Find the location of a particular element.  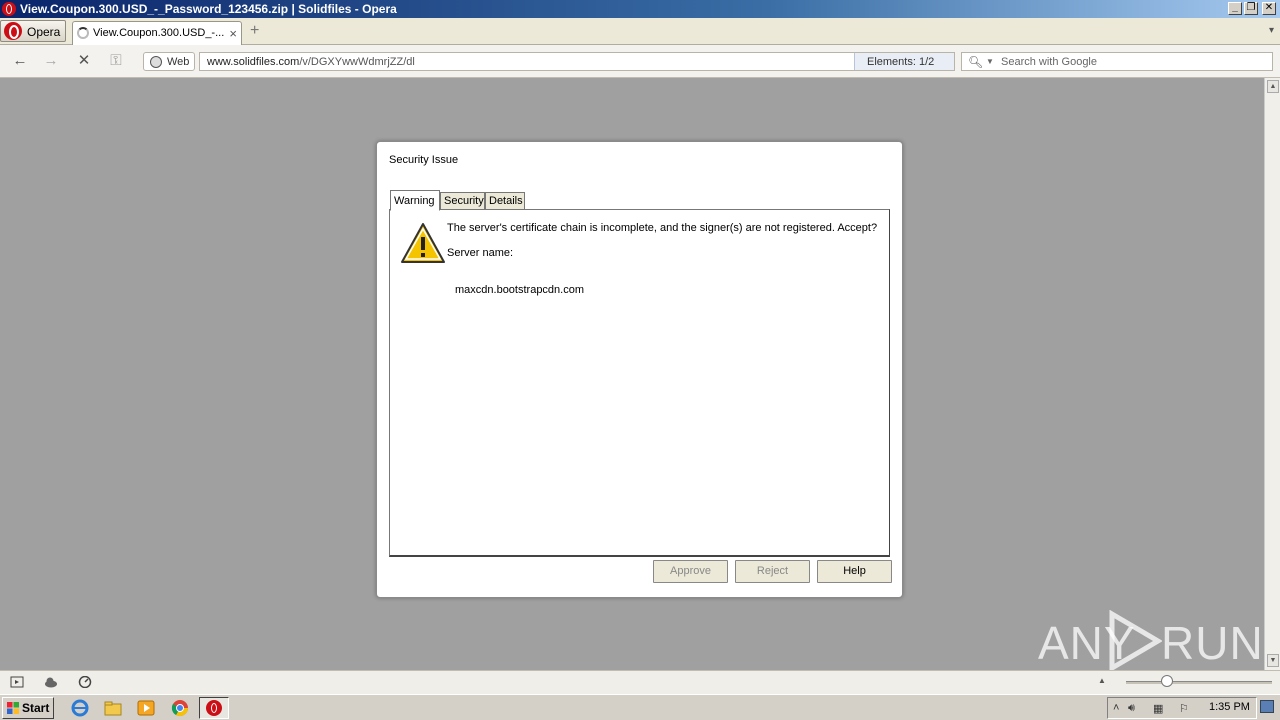

internet-explorer-icon is located at coordinates (80, 708).